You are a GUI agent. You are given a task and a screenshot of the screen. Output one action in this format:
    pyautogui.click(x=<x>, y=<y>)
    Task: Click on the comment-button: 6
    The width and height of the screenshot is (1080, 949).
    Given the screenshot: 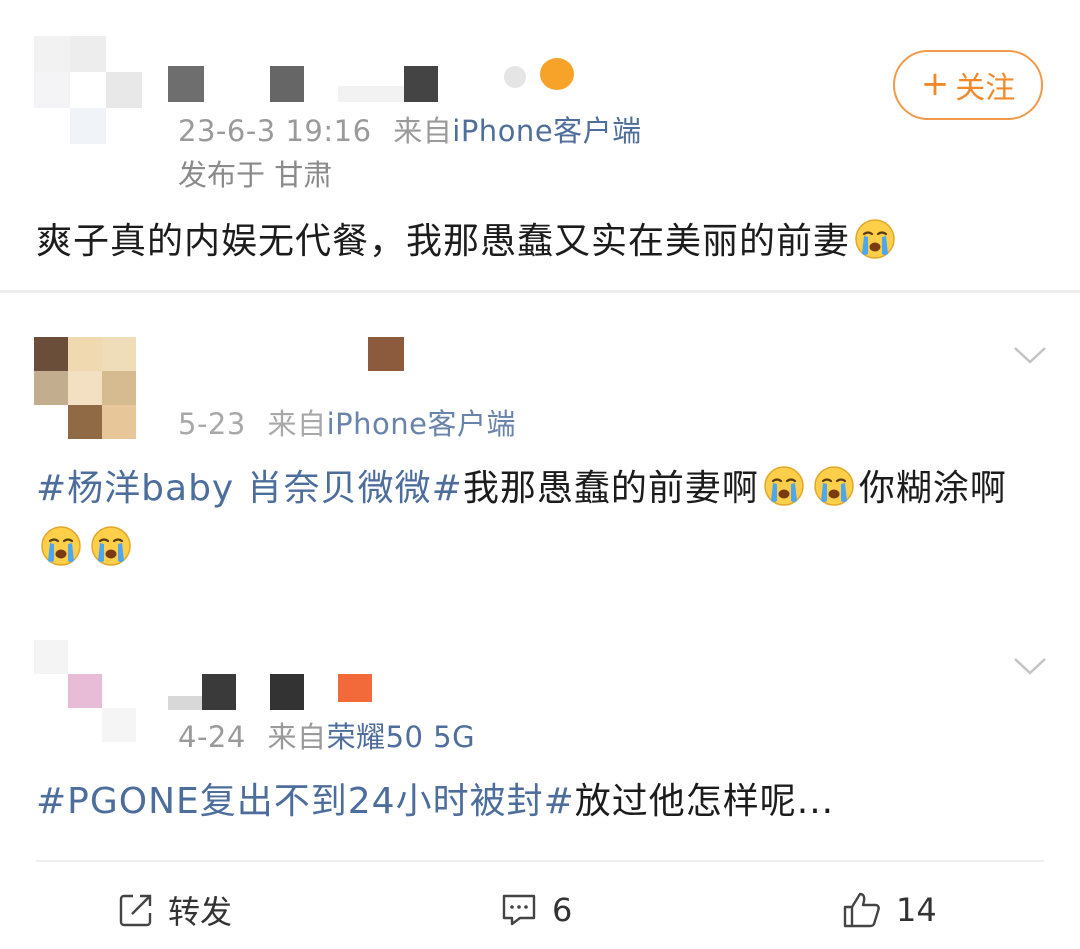 What is the action you would take?
    pyautogui.click(x=536, y=909)
    